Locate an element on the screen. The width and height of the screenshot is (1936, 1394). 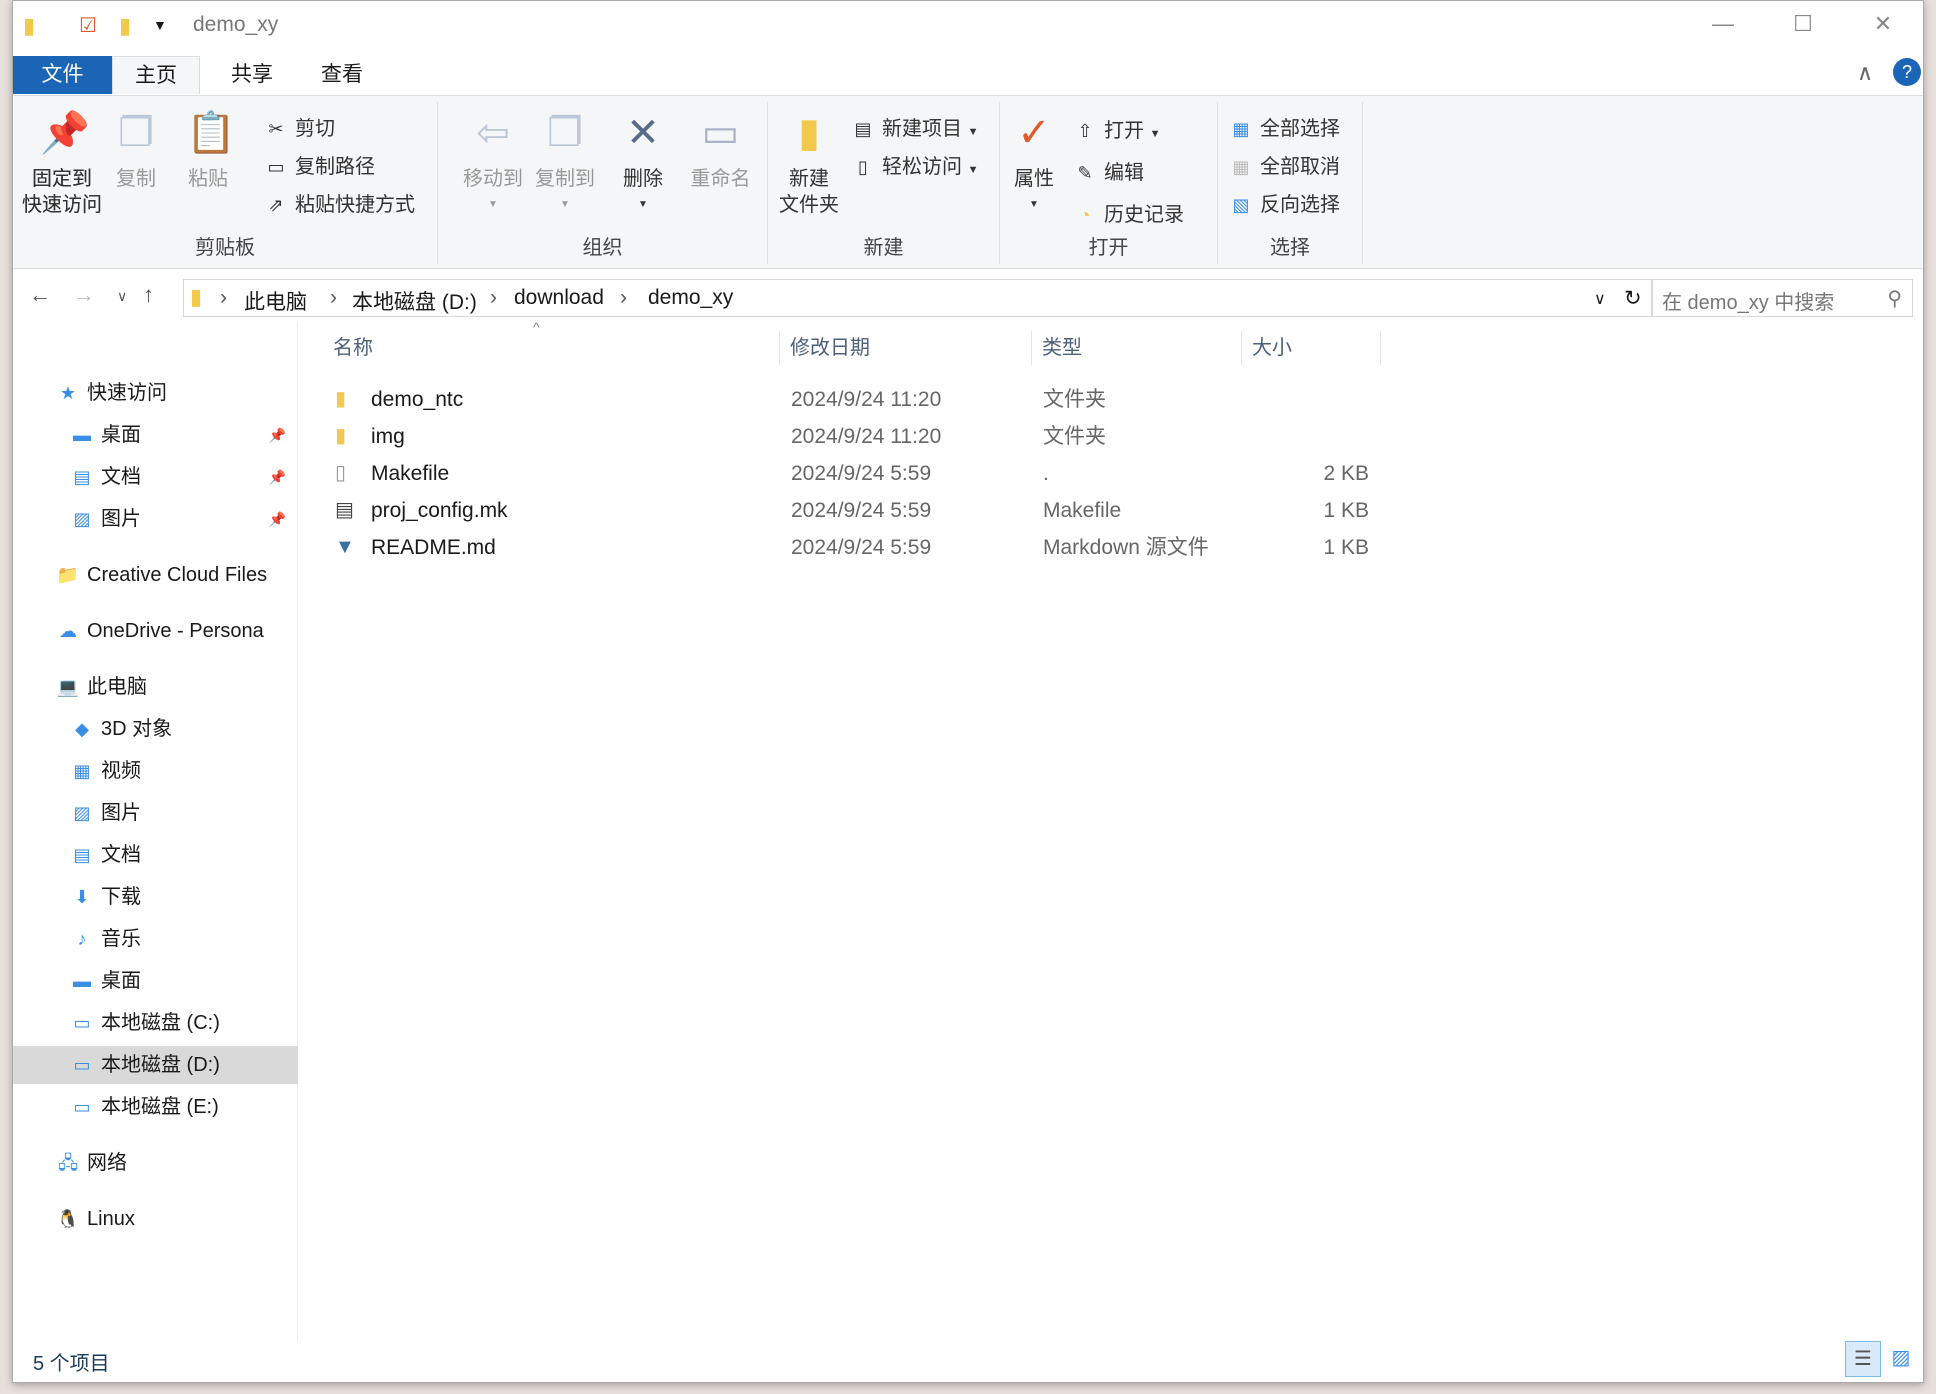
sidebar-item: ▭ 本地磁盘 (E:) is located at coordinates (155, 1107).